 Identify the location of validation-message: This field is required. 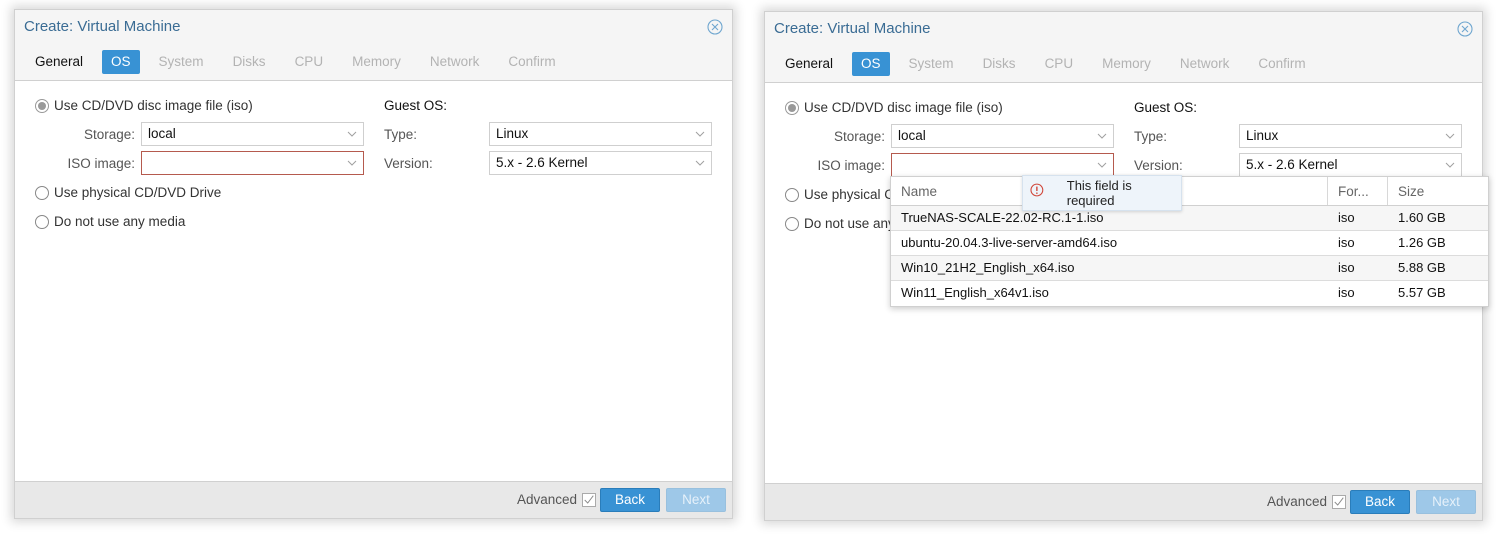
(1099, 193).